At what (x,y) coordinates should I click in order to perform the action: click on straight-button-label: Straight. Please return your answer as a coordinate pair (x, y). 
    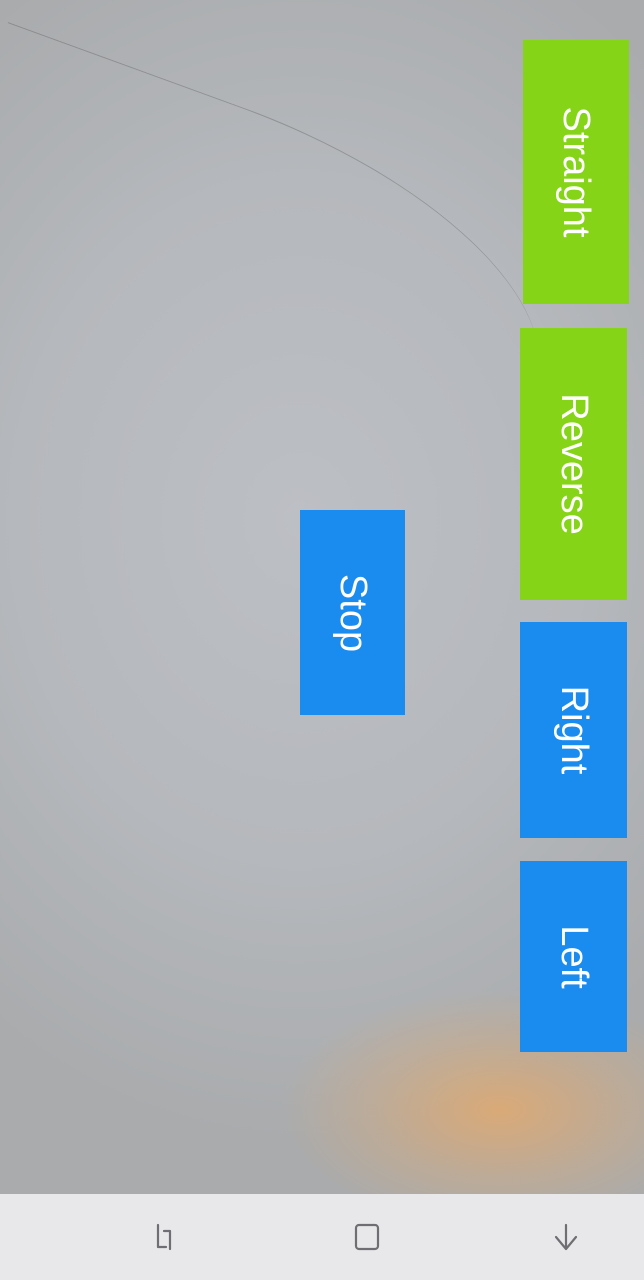
    Looking at the image, I should click on (576, 172).